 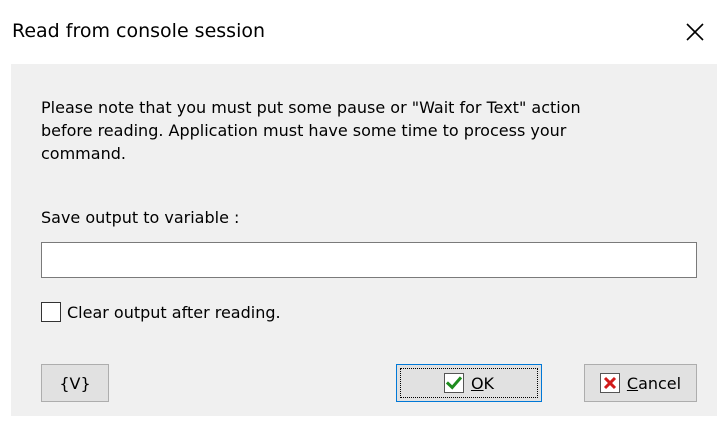 What do you see at coordinates (361, 32) in the screenshot?
I see `title-bar: Read from console session` at bounding box center [361, 32].